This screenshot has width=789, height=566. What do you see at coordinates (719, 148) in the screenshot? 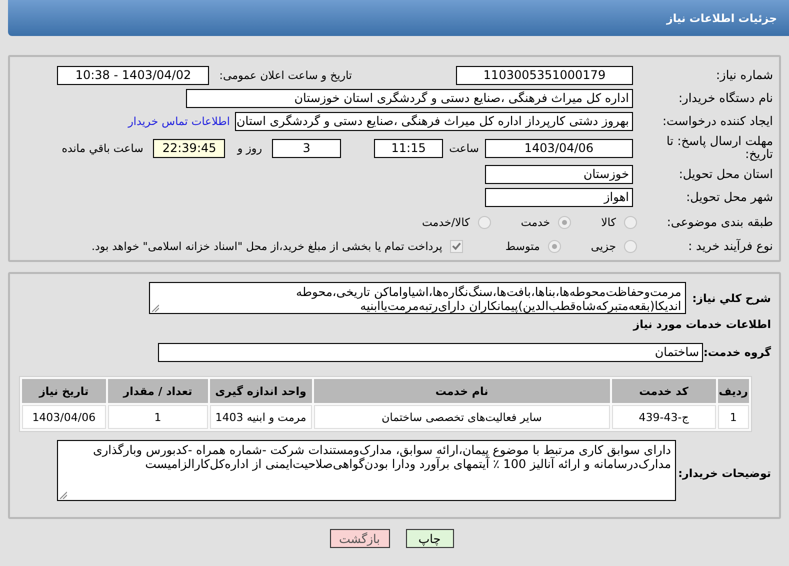
I see `field-label: مهلت ارسال پاسخ: تا تاریخ:` at bounding box center [719, 148].